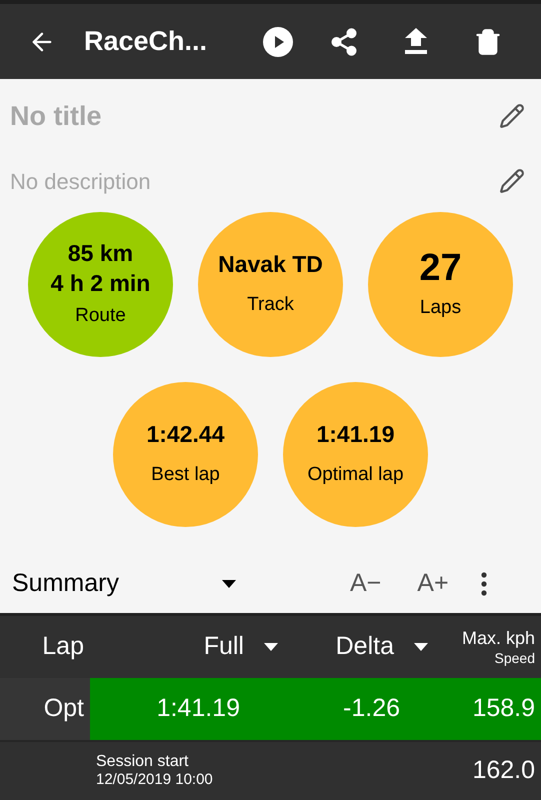 This screenshot has width=541, height=800. I want to click on stat-label: Route, so click(100, 316).